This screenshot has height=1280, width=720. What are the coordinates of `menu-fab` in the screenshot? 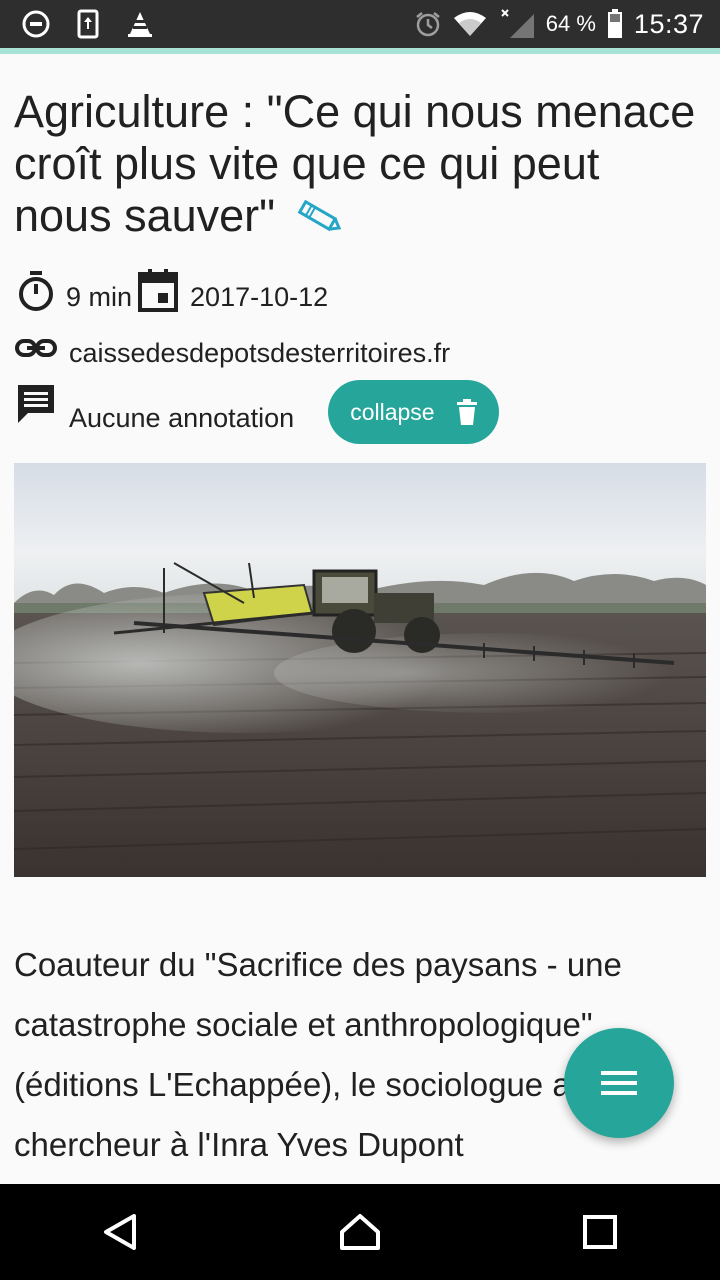 It's located at (619, 1083).